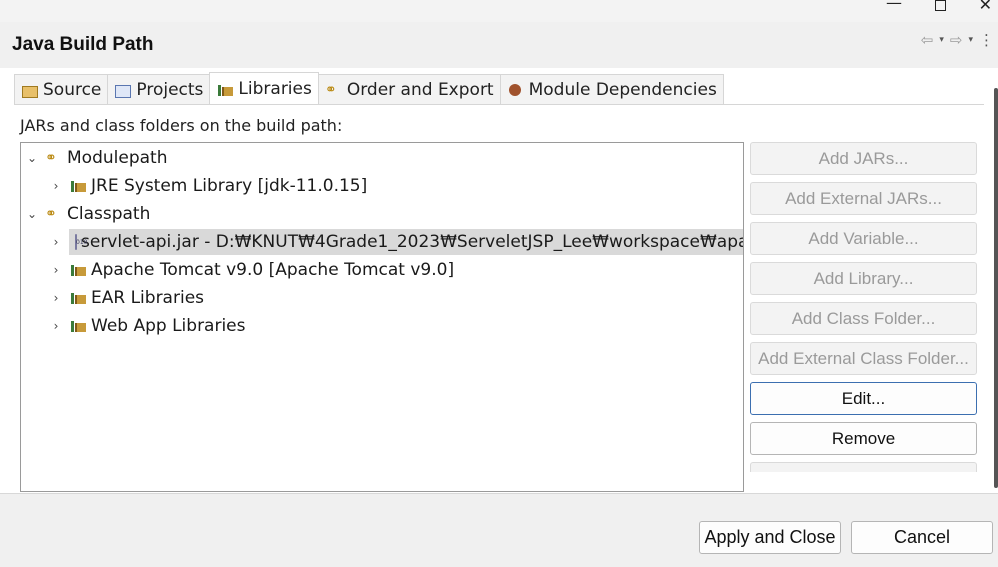  What do you see at coordinates (420, 89) in the screenshot?
I see `tab-label: Order and Export` at bounding box center [420, 89].